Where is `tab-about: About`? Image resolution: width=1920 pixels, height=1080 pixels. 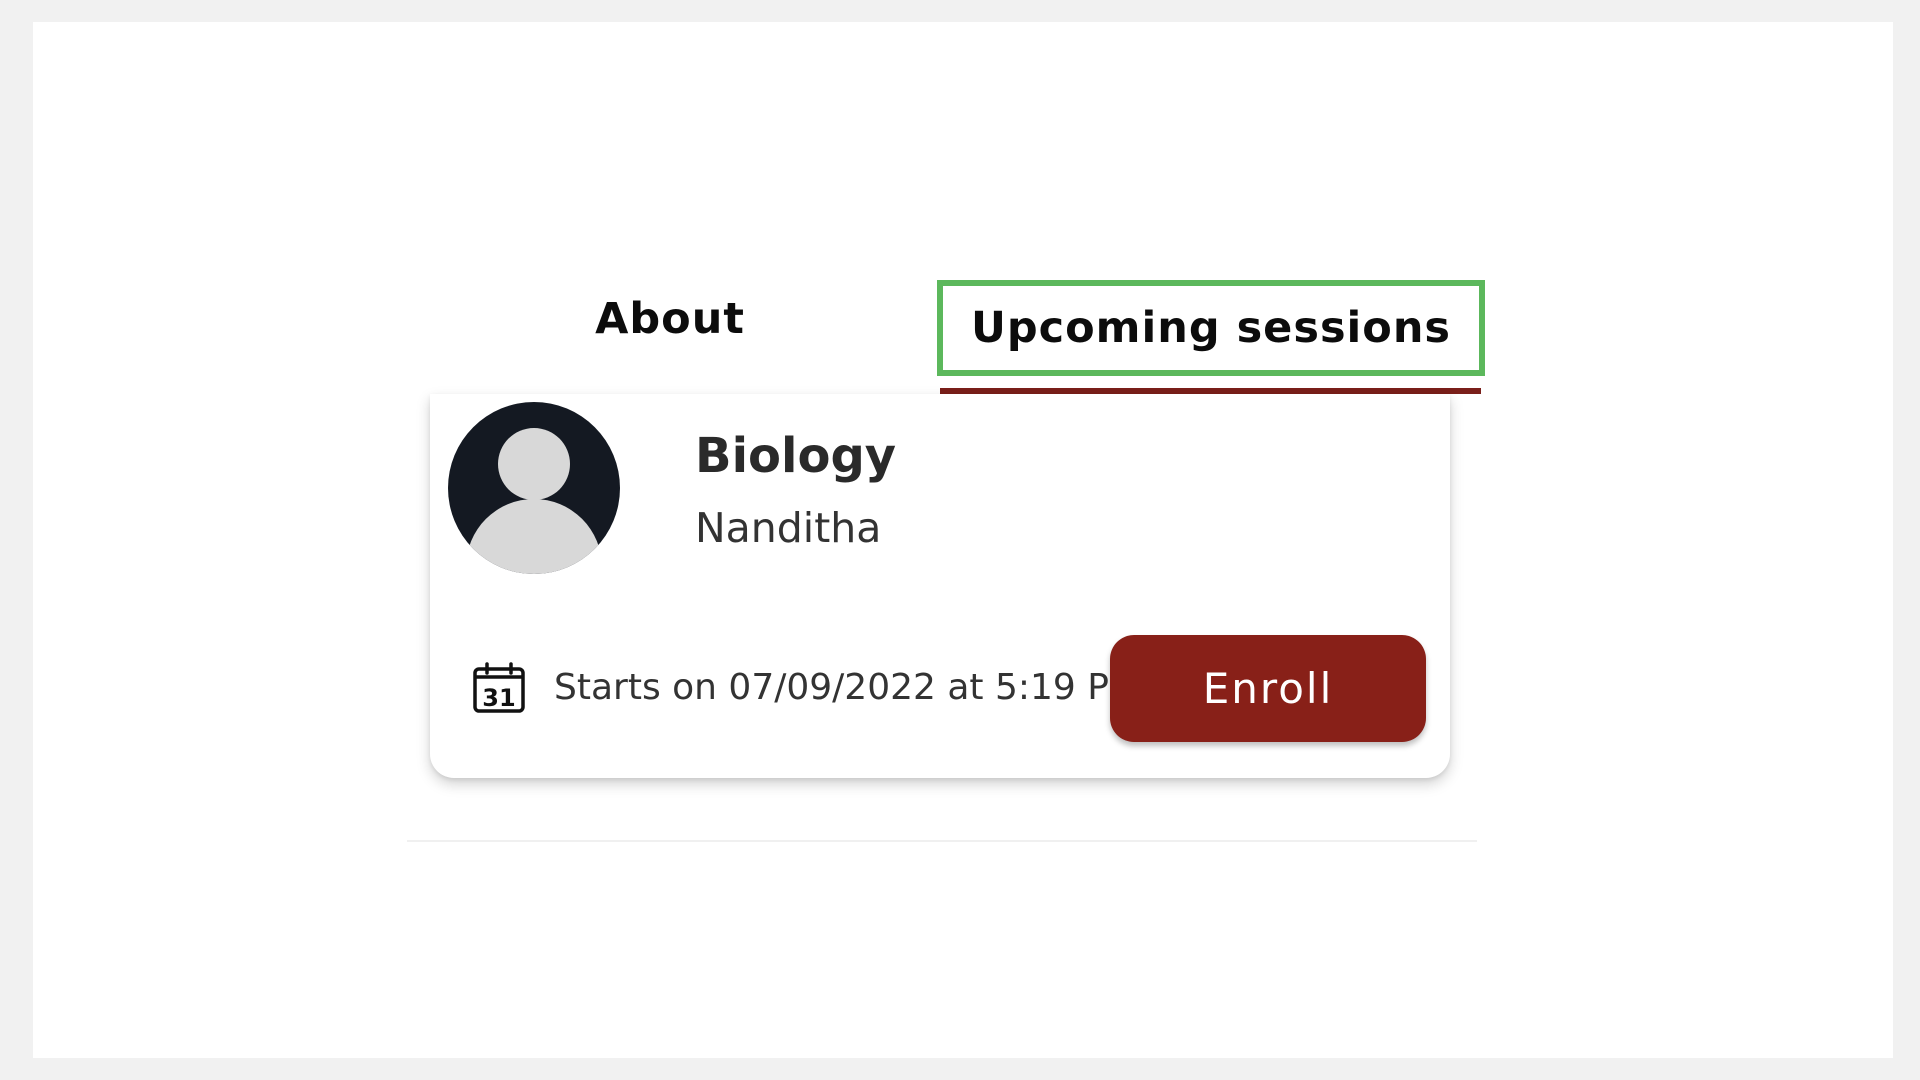 tab-about: About is located at coordinates (670, 319).